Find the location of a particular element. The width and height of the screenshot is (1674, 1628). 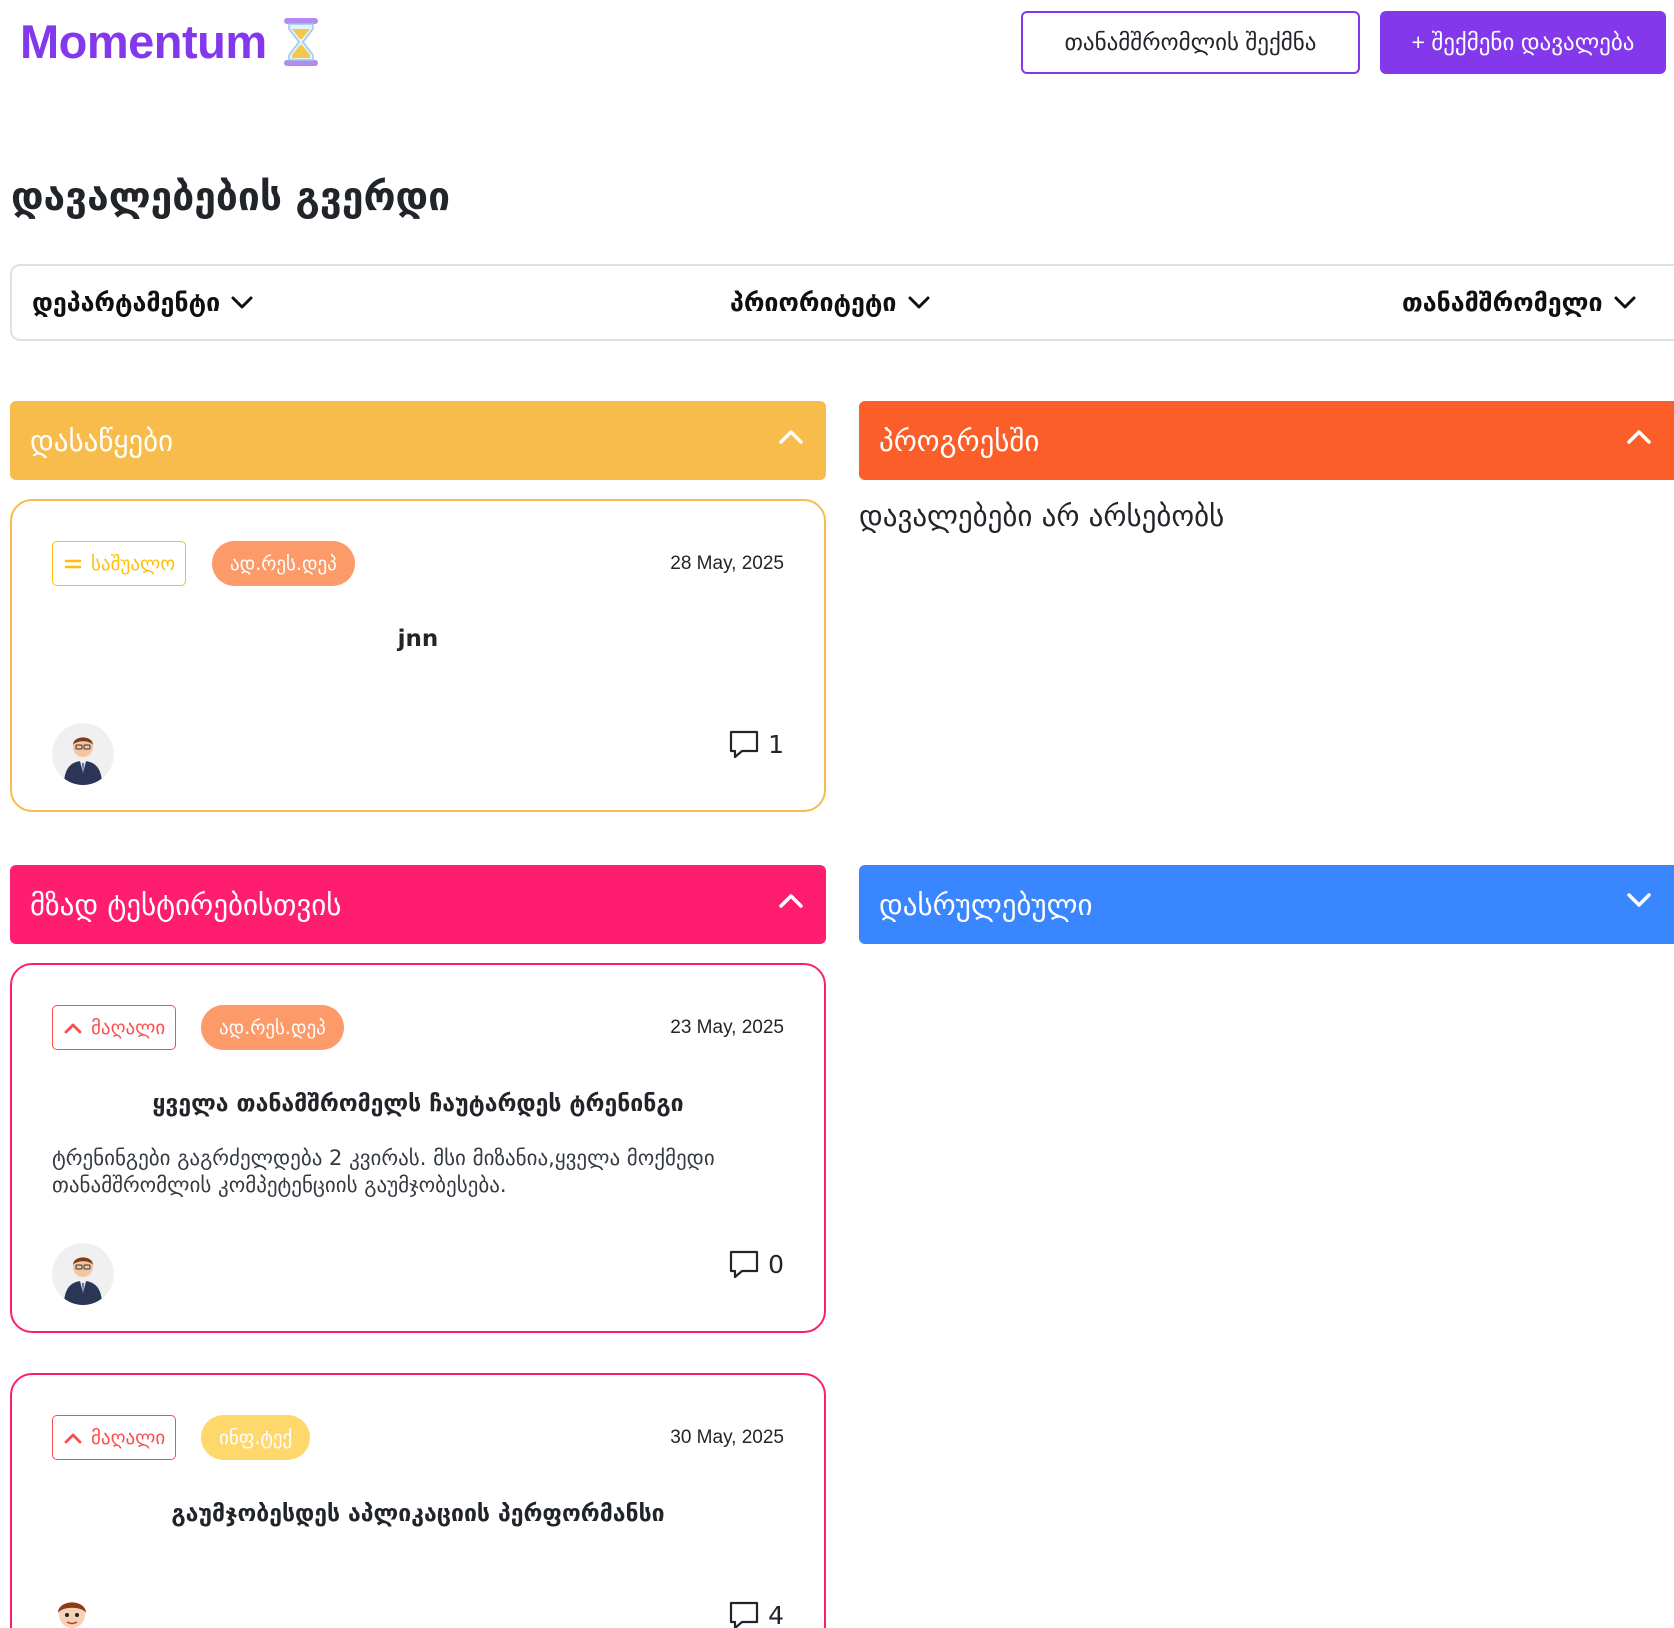

filter-priority-label: პრიორიტეტი is located at coordinates (813, 302).